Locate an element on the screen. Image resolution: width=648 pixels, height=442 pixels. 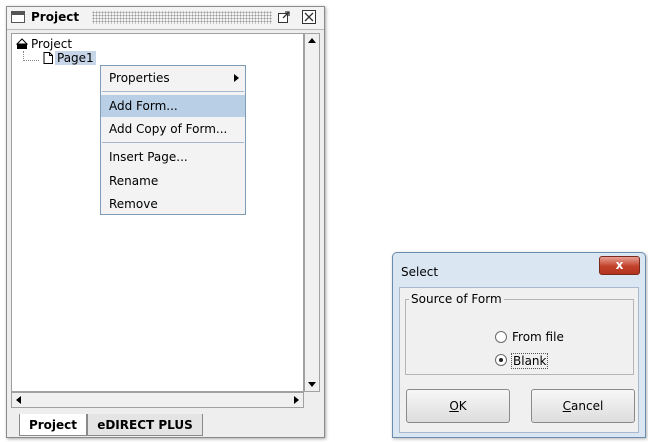
page-icon is located at coordinates (48, 58).